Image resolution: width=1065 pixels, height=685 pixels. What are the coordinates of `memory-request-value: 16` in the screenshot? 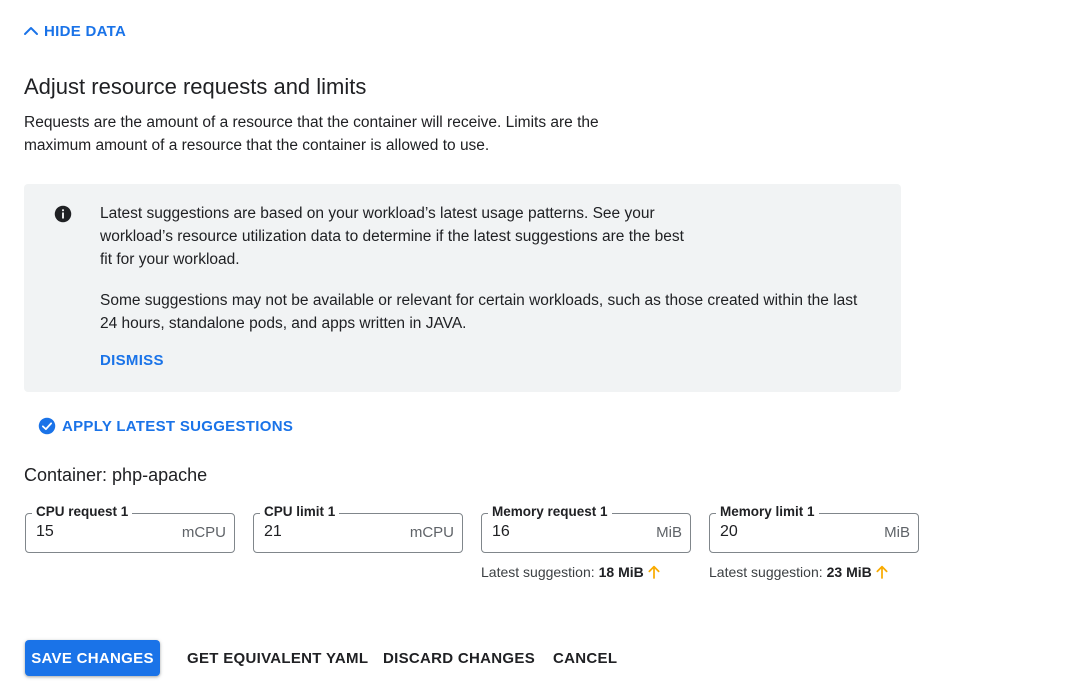 It's located at (501, 532).